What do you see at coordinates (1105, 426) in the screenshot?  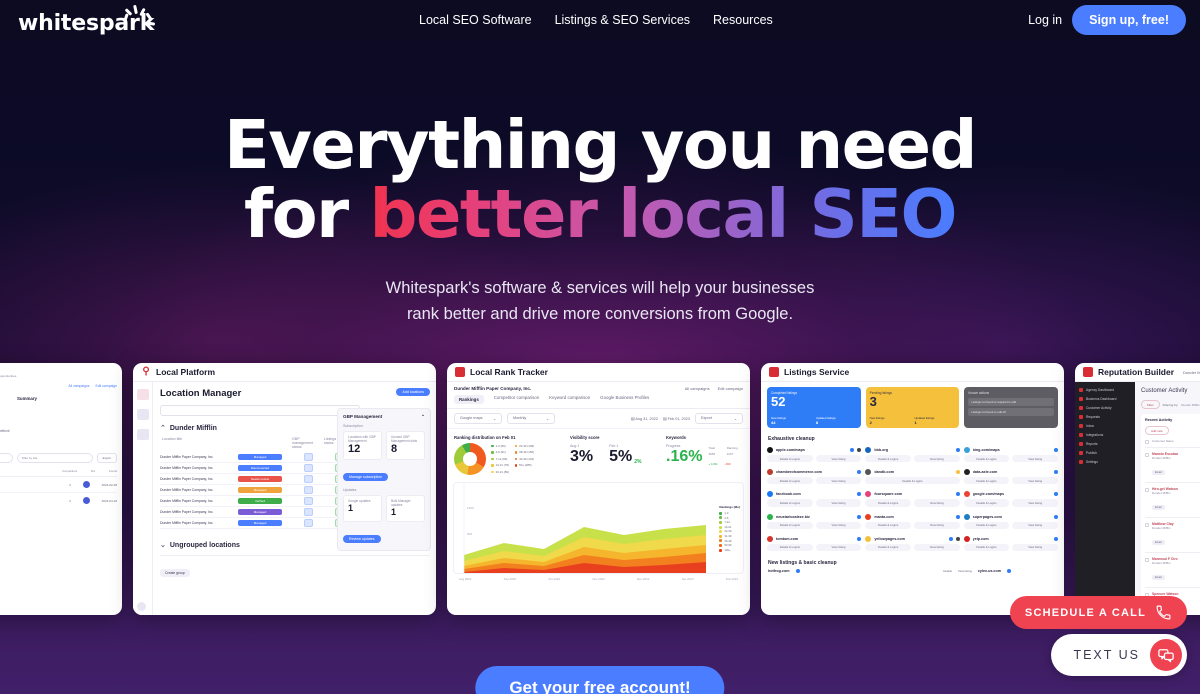 I see `sidebar-item-inbox: Inbox` at bounding box center [1105, 426].